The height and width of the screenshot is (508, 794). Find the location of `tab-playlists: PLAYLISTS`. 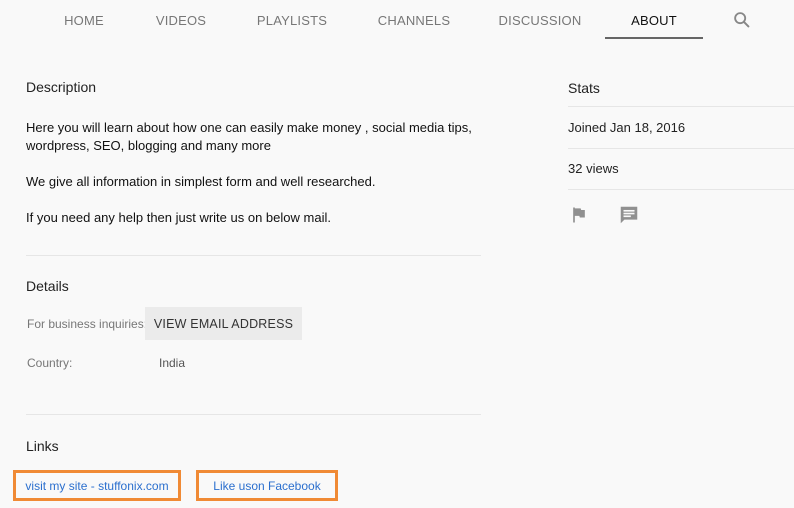

tab-playlists: PLAYLISTS is located at coordinates (292, 20).